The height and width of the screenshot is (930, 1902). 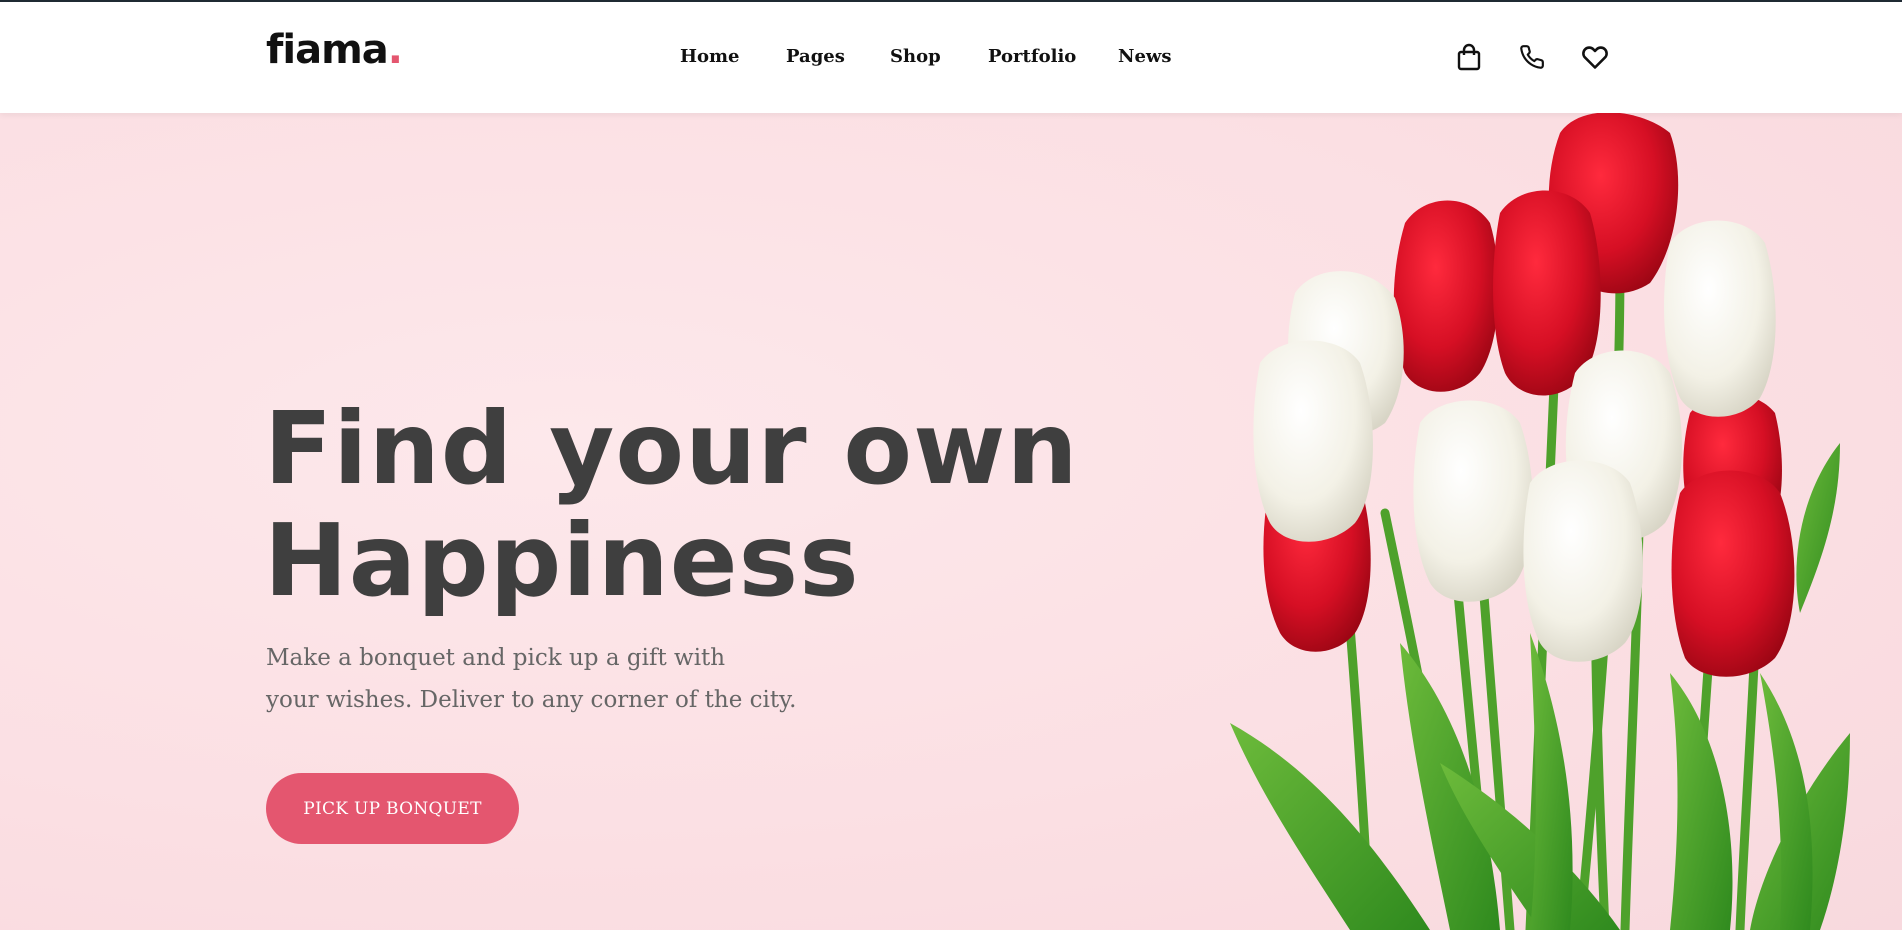 I want to click on site-header: fiama. Home Pages Shop Portfolio News, so click(x=951, y=57).